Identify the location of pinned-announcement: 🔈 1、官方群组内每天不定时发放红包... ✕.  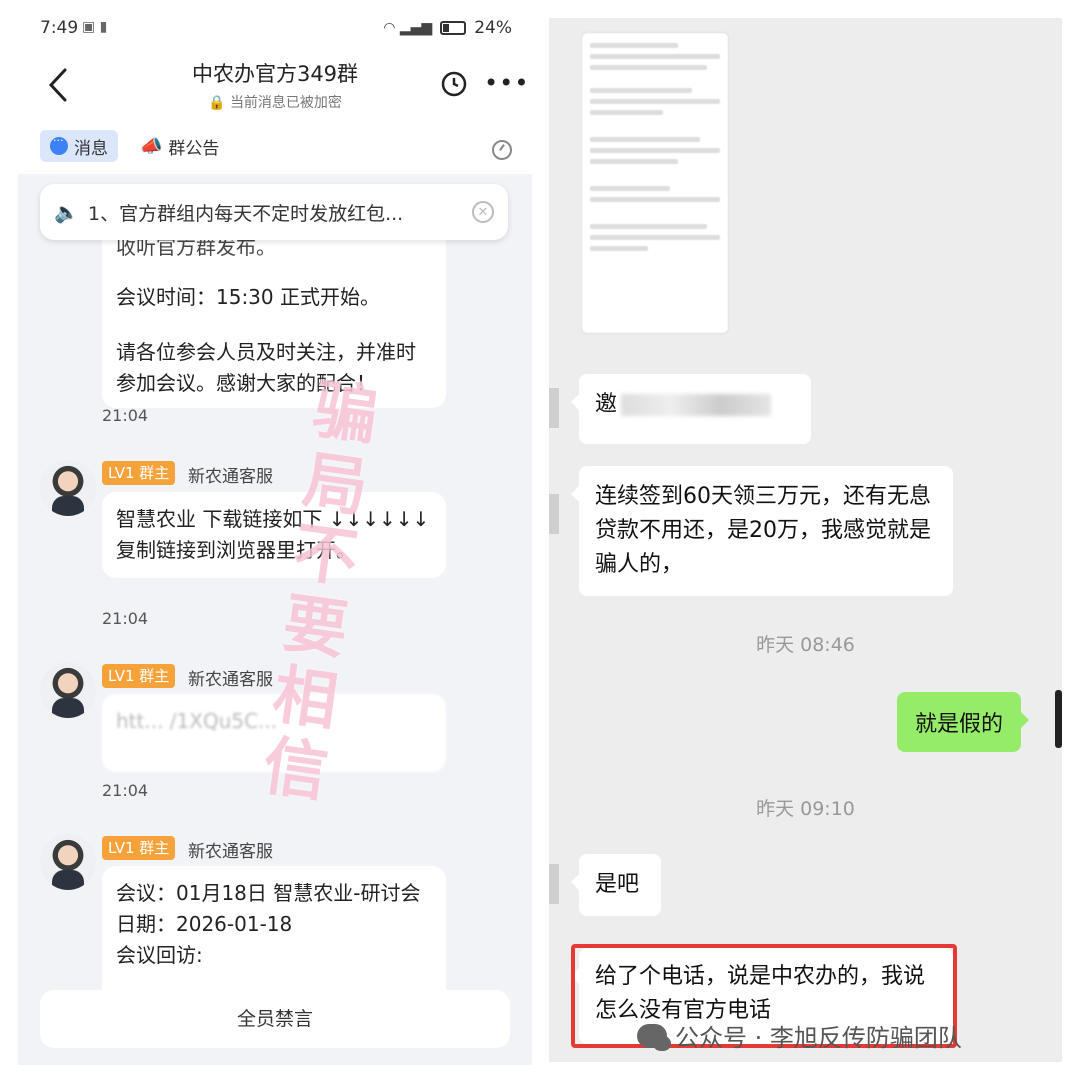
(274, 212).